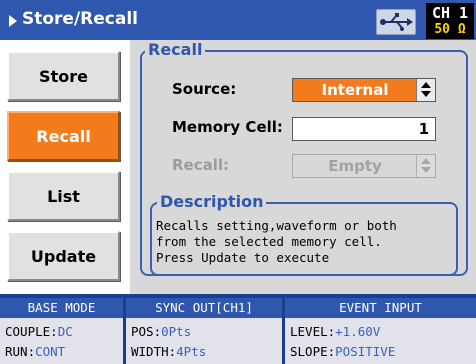 Image resolution: width=476 pixels, height=364 pixels. Describe the element at coordinates (31, 331) in the screenshot. I see `couple-label: COUPLE:` at that location.